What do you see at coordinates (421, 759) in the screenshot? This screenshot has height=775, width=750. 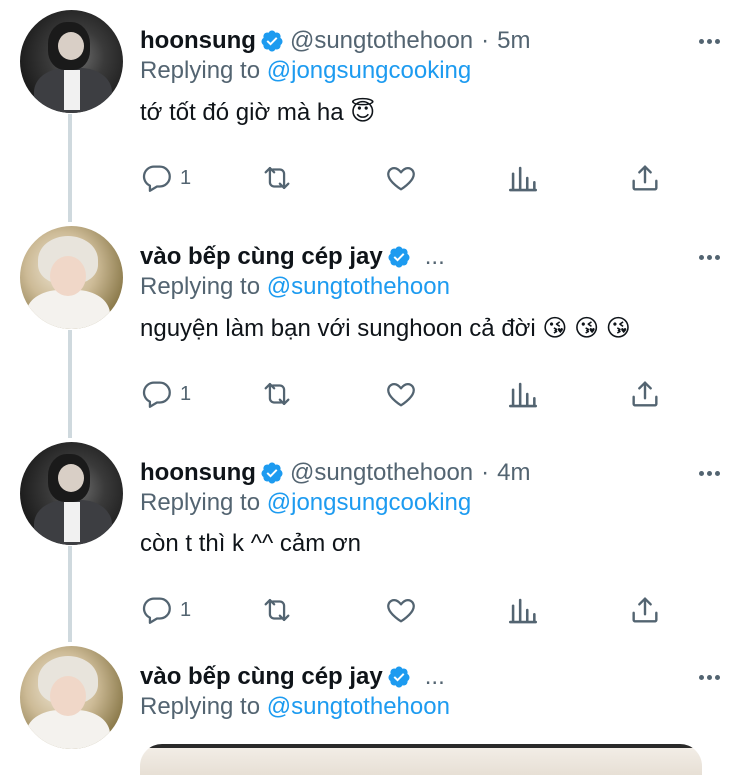 I see `attached-image` at bounding box center [421, 759].